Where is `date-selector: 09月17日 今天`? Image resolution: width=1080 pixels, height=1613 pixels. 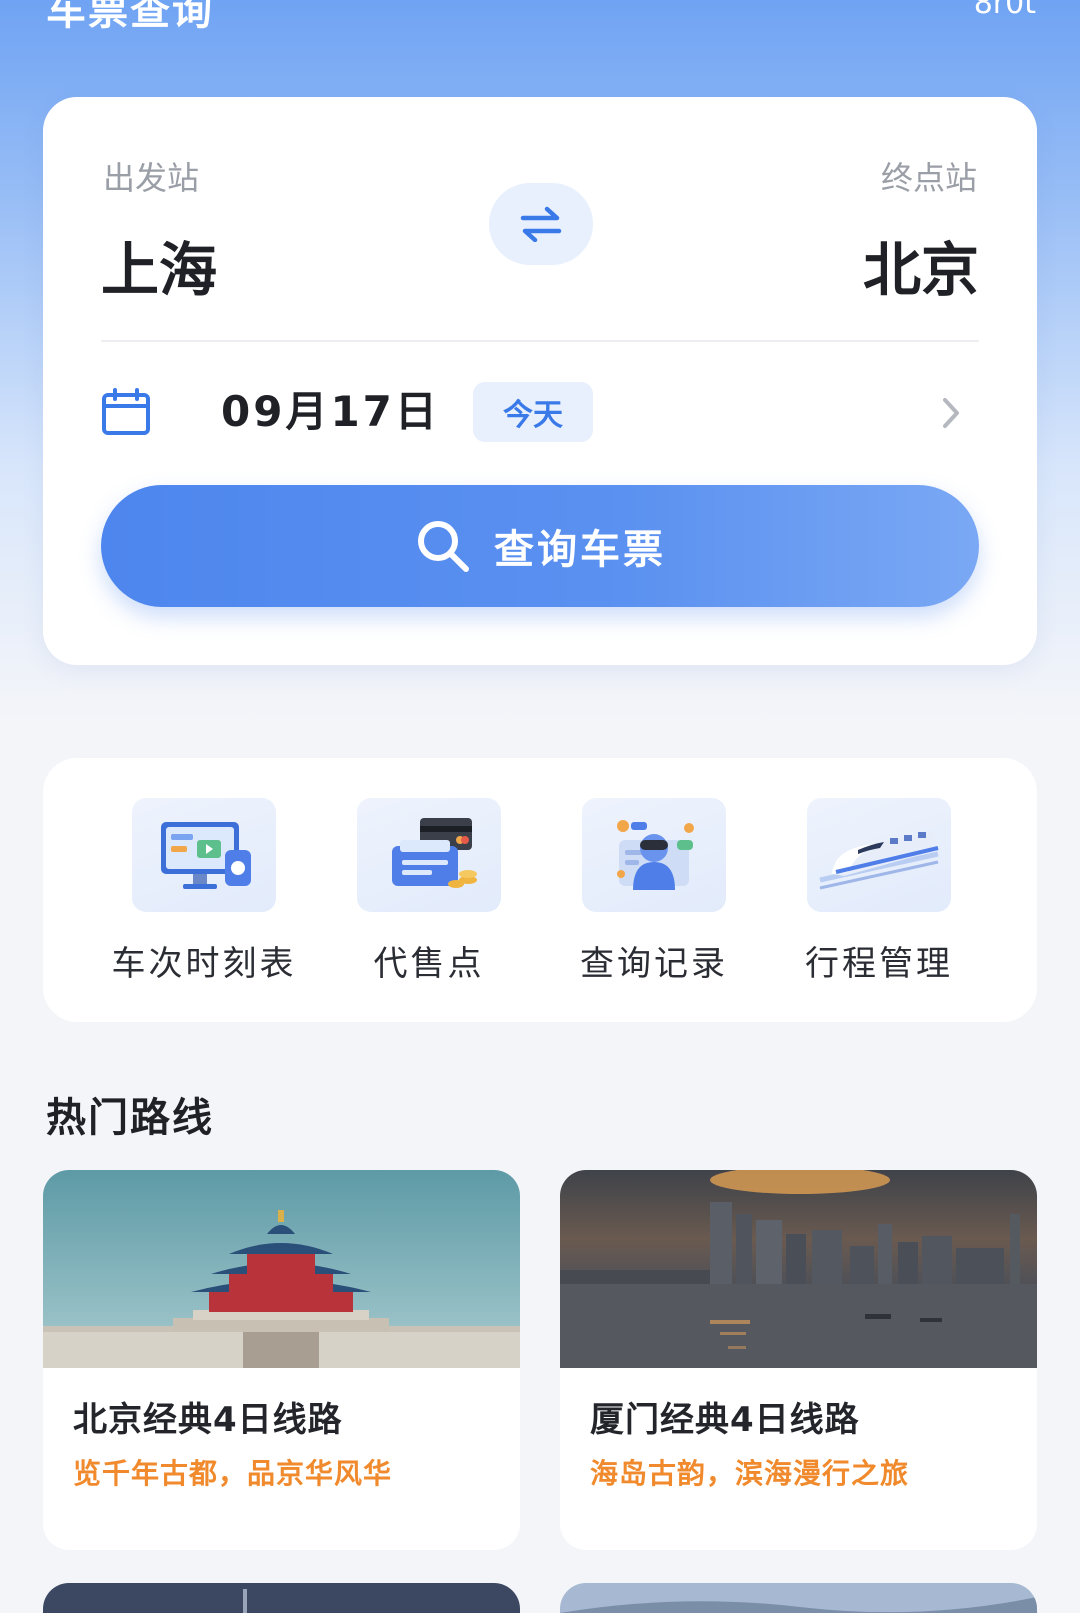 date-selector: 09月17日 今天 is located at coordinates (534, 412).